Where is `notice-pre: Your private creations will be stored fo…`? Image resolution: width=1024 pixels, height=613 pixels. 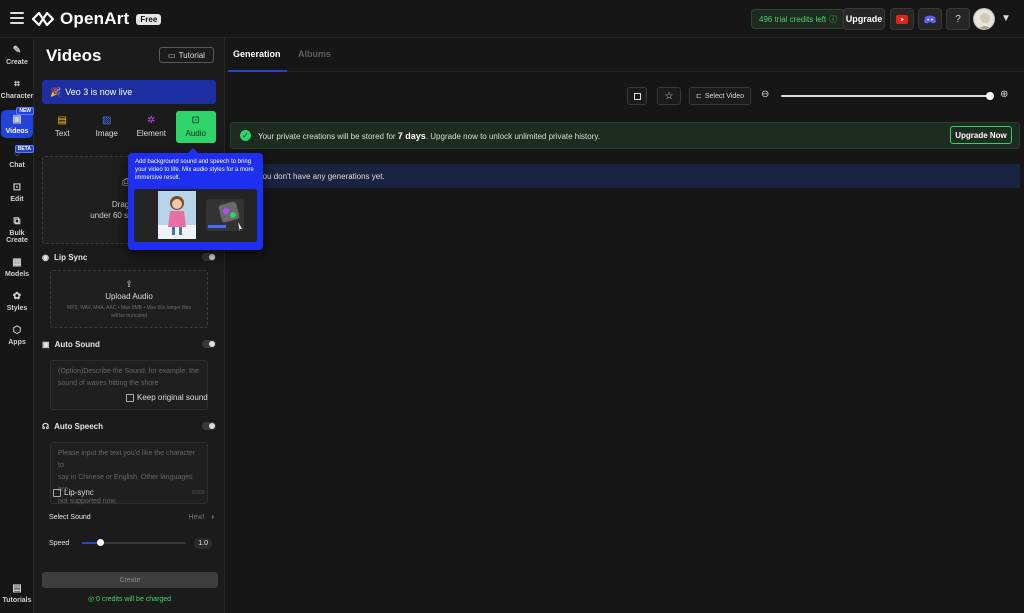 notice-pre: Your private creations will be stored fo… is located at coordinates (327, 136).